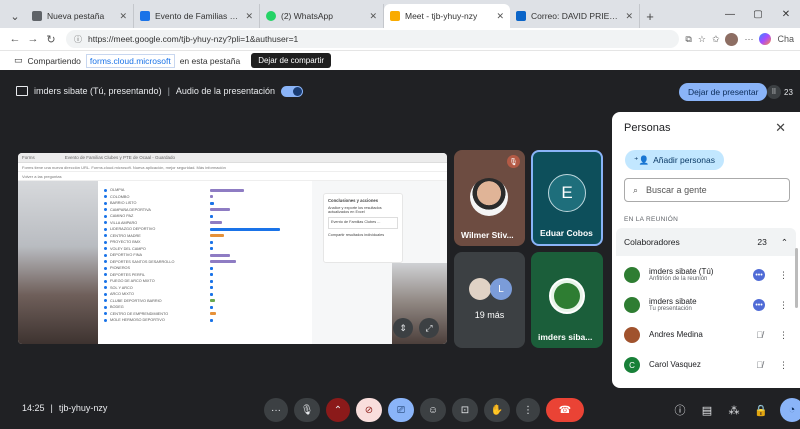 The width and height of the screenshot is (800, 429). What do you see at coordinates (716, 39) in the screenshot?
I see `favorites-icon: ✩` at bounding box center [716, 39].